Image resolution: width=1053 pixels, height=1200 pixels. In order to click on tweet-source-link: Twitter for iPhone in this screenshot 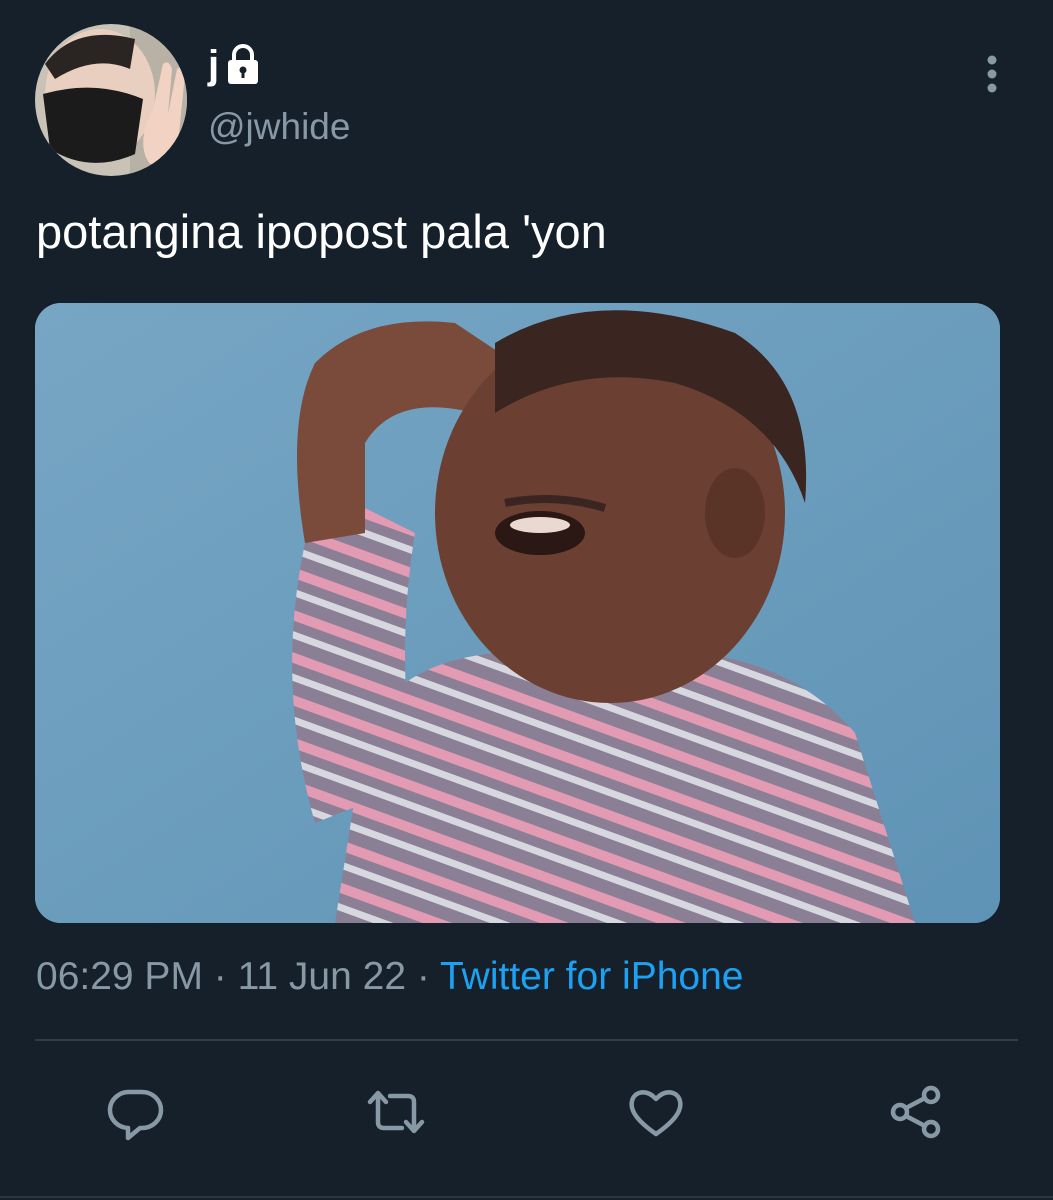, I will do `click(591, 976)`.